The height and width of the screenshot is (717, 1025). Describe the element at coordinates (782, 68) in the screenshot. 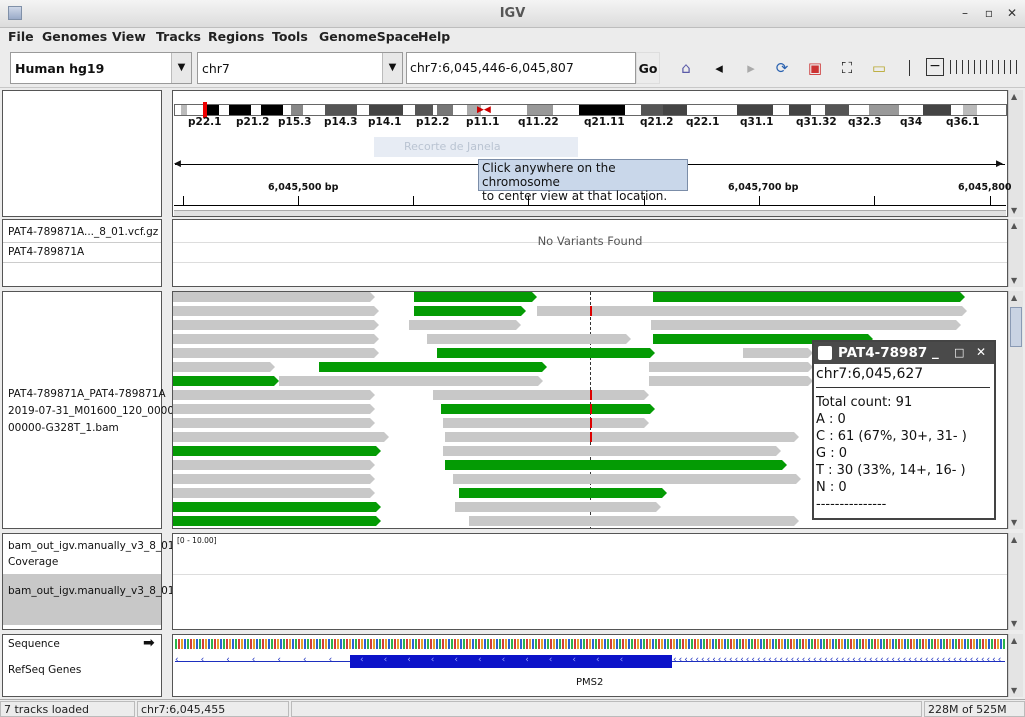

I see `refresh-icon: ⟳` at that location.